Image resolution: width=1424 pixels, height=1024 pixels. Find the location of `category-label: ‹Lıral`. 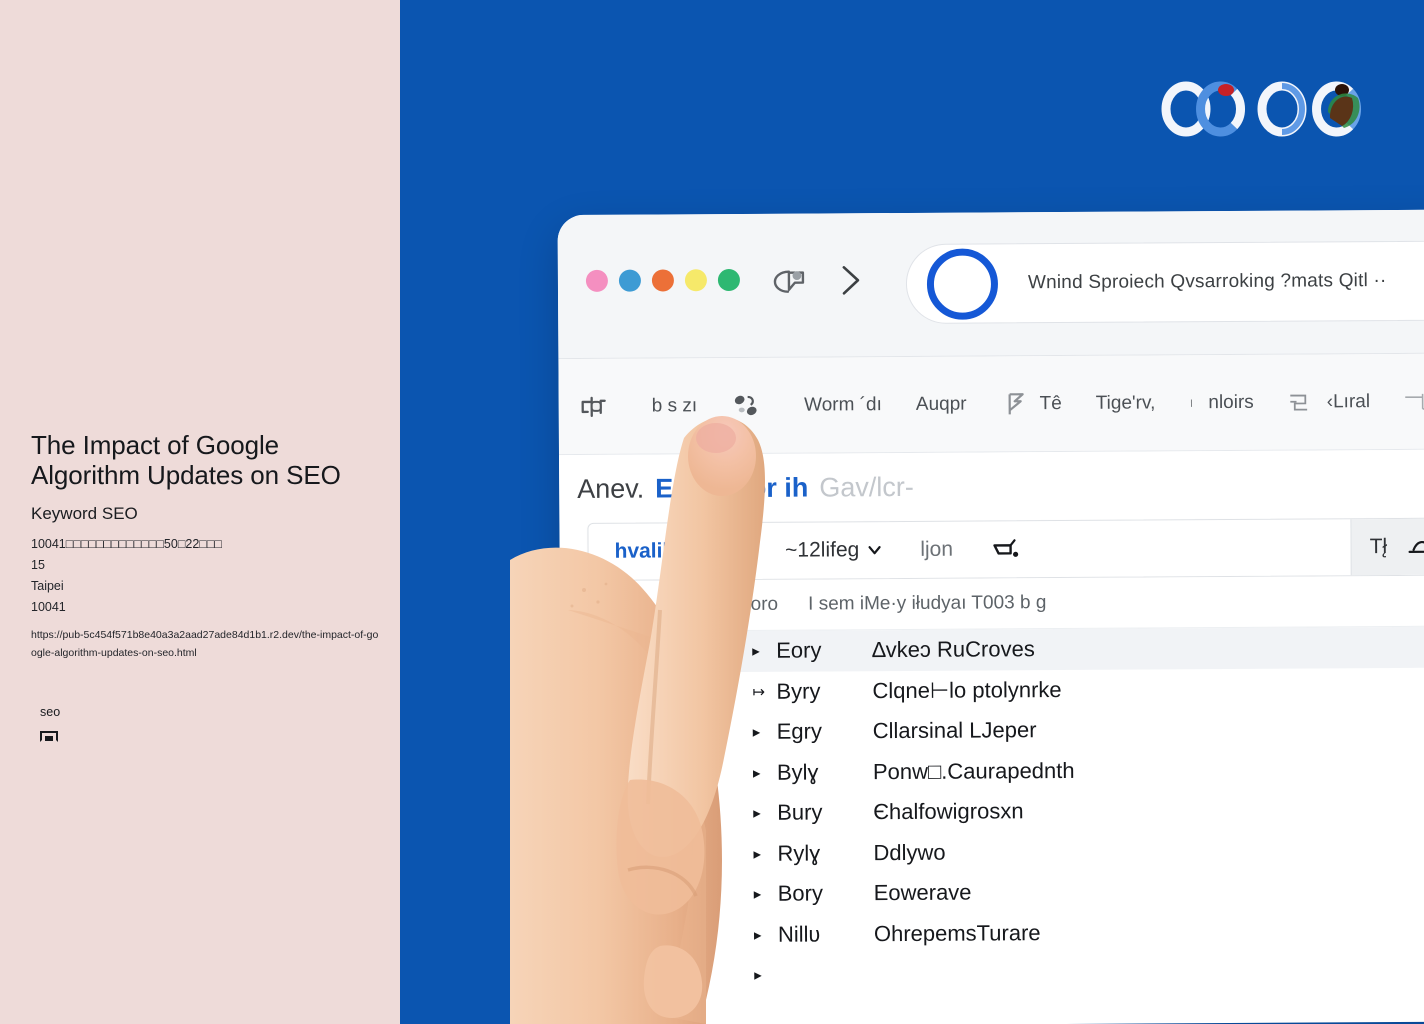

category-label: ‹Lıral is located at coordinates (1348, 401).